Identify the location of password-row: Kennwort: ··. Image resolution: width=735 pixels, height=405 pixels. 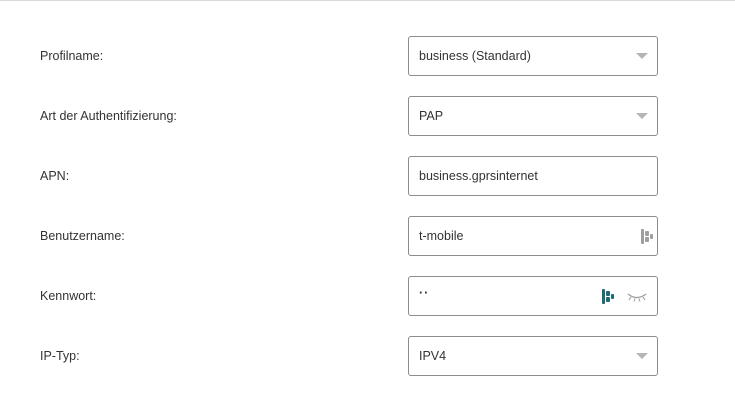
(367, 296).